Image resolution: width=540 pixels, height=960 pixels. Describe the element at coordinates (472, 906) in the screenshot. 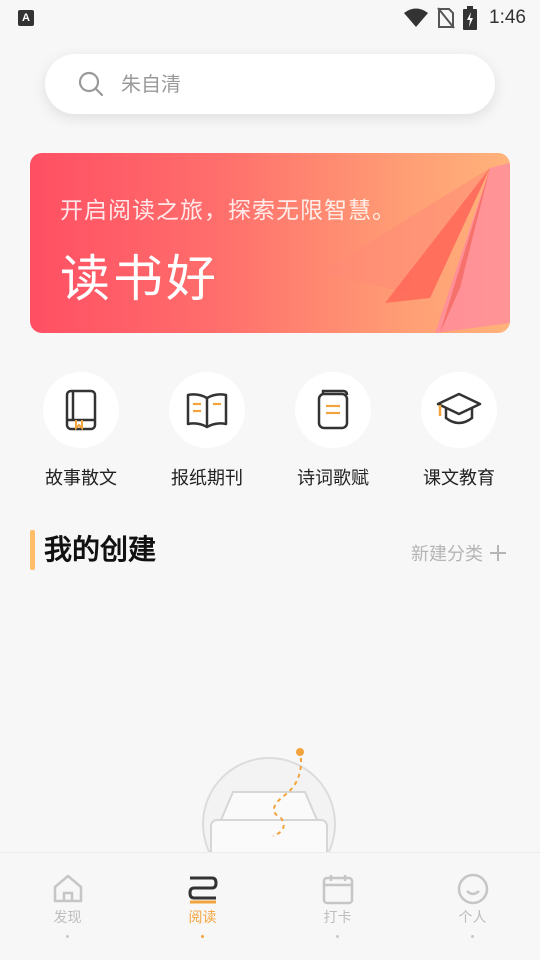

I see `nav-profile: 个人` at that location.